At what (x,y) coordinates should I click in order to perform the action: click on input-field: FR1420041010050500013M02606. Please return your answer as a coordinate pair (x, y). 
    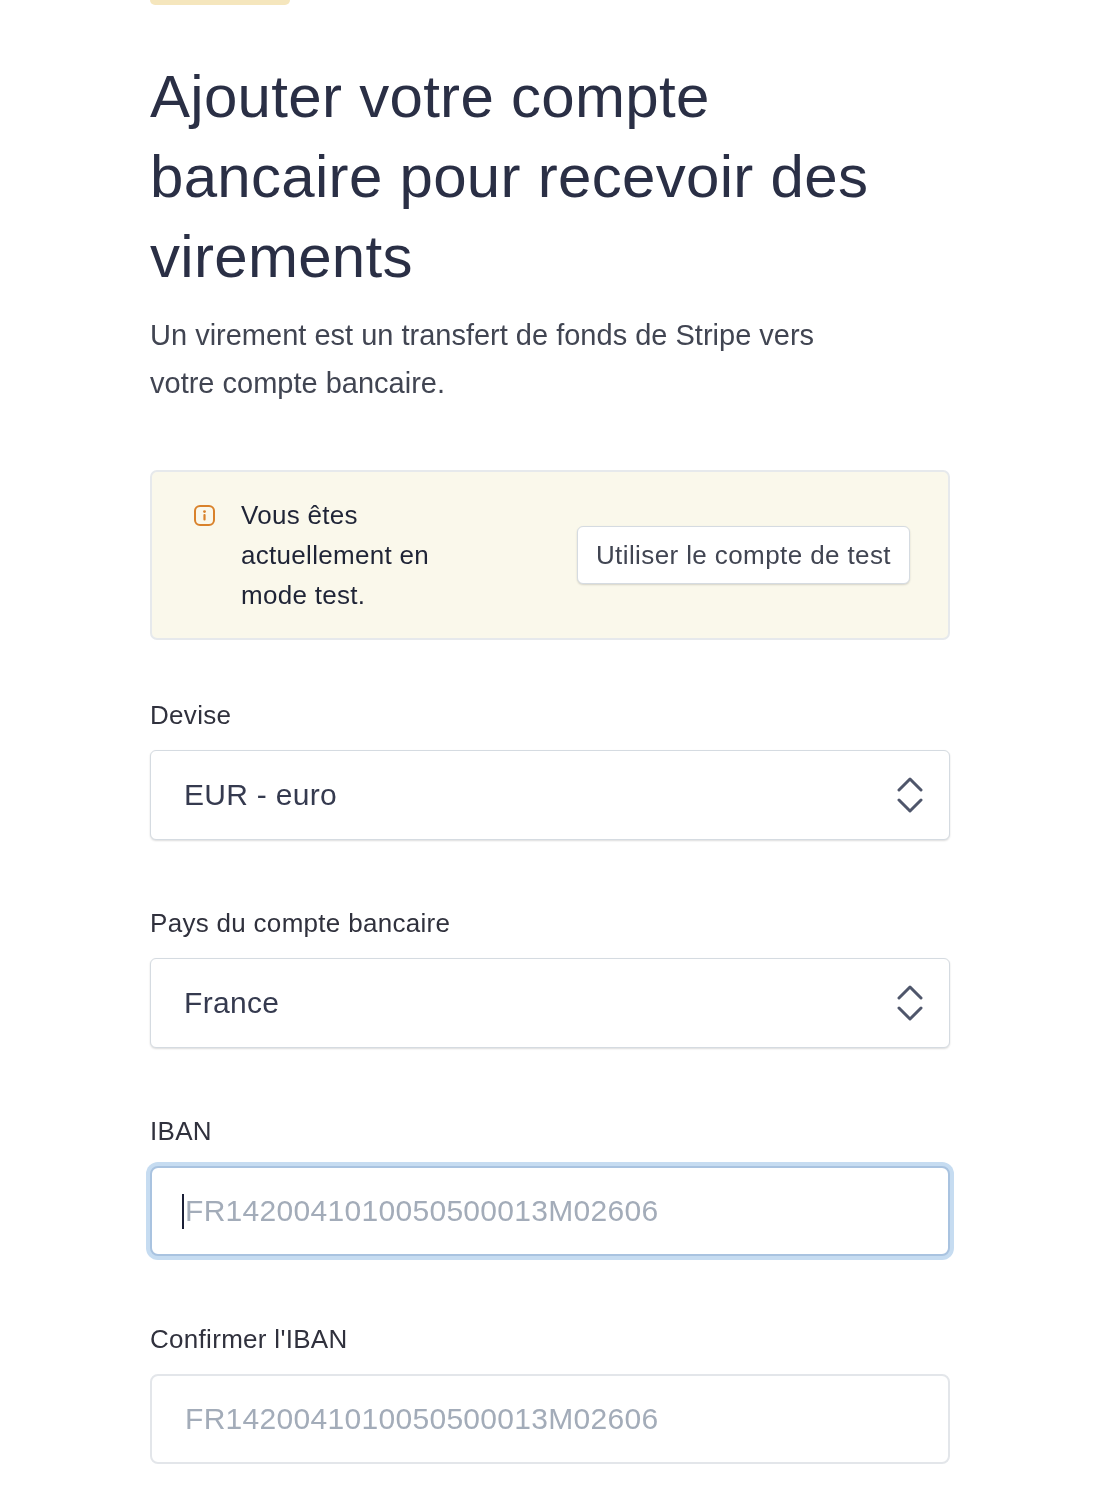
    Looking at the image, I should click on (550, 1211).